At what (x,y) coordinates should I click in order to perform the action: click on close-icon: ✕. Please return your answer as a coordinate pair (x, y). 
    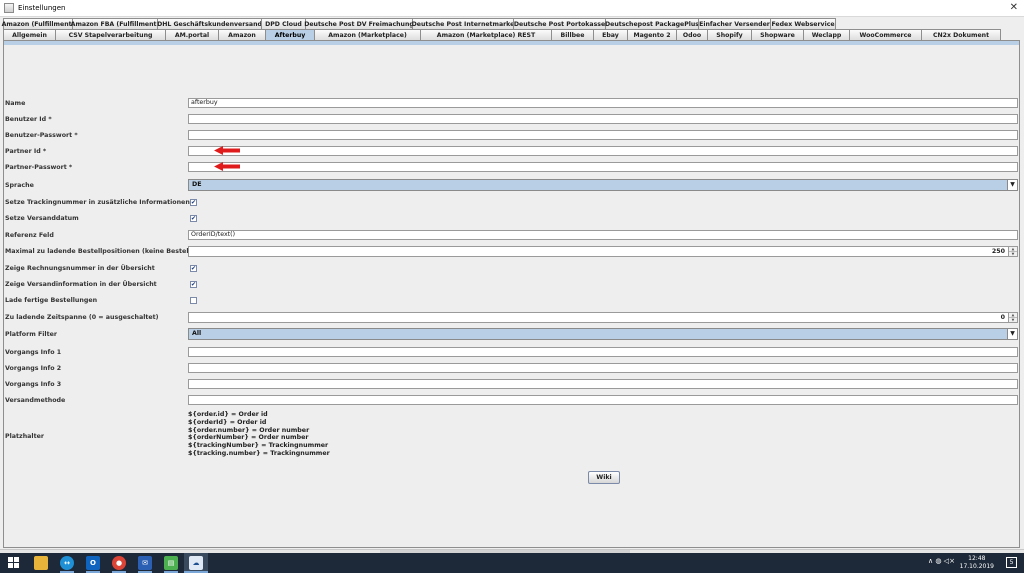
    Looking at the image, I should click on (1014, 8).